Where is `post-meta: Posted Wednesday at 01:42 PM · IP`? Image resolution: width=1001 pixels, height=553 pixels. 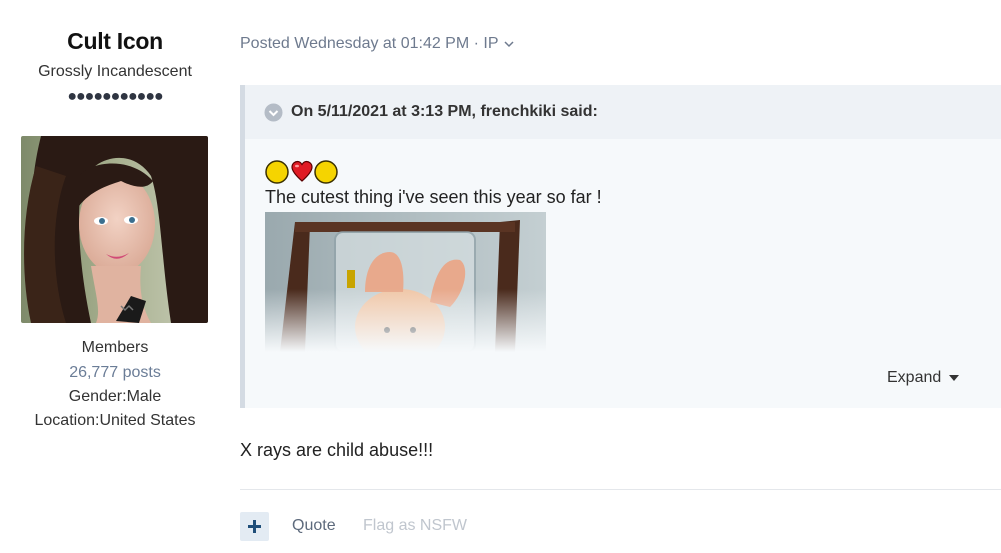
post-meta: Posted Wednesday at 01:42 PM · IP is located at coordinates (377, 44).